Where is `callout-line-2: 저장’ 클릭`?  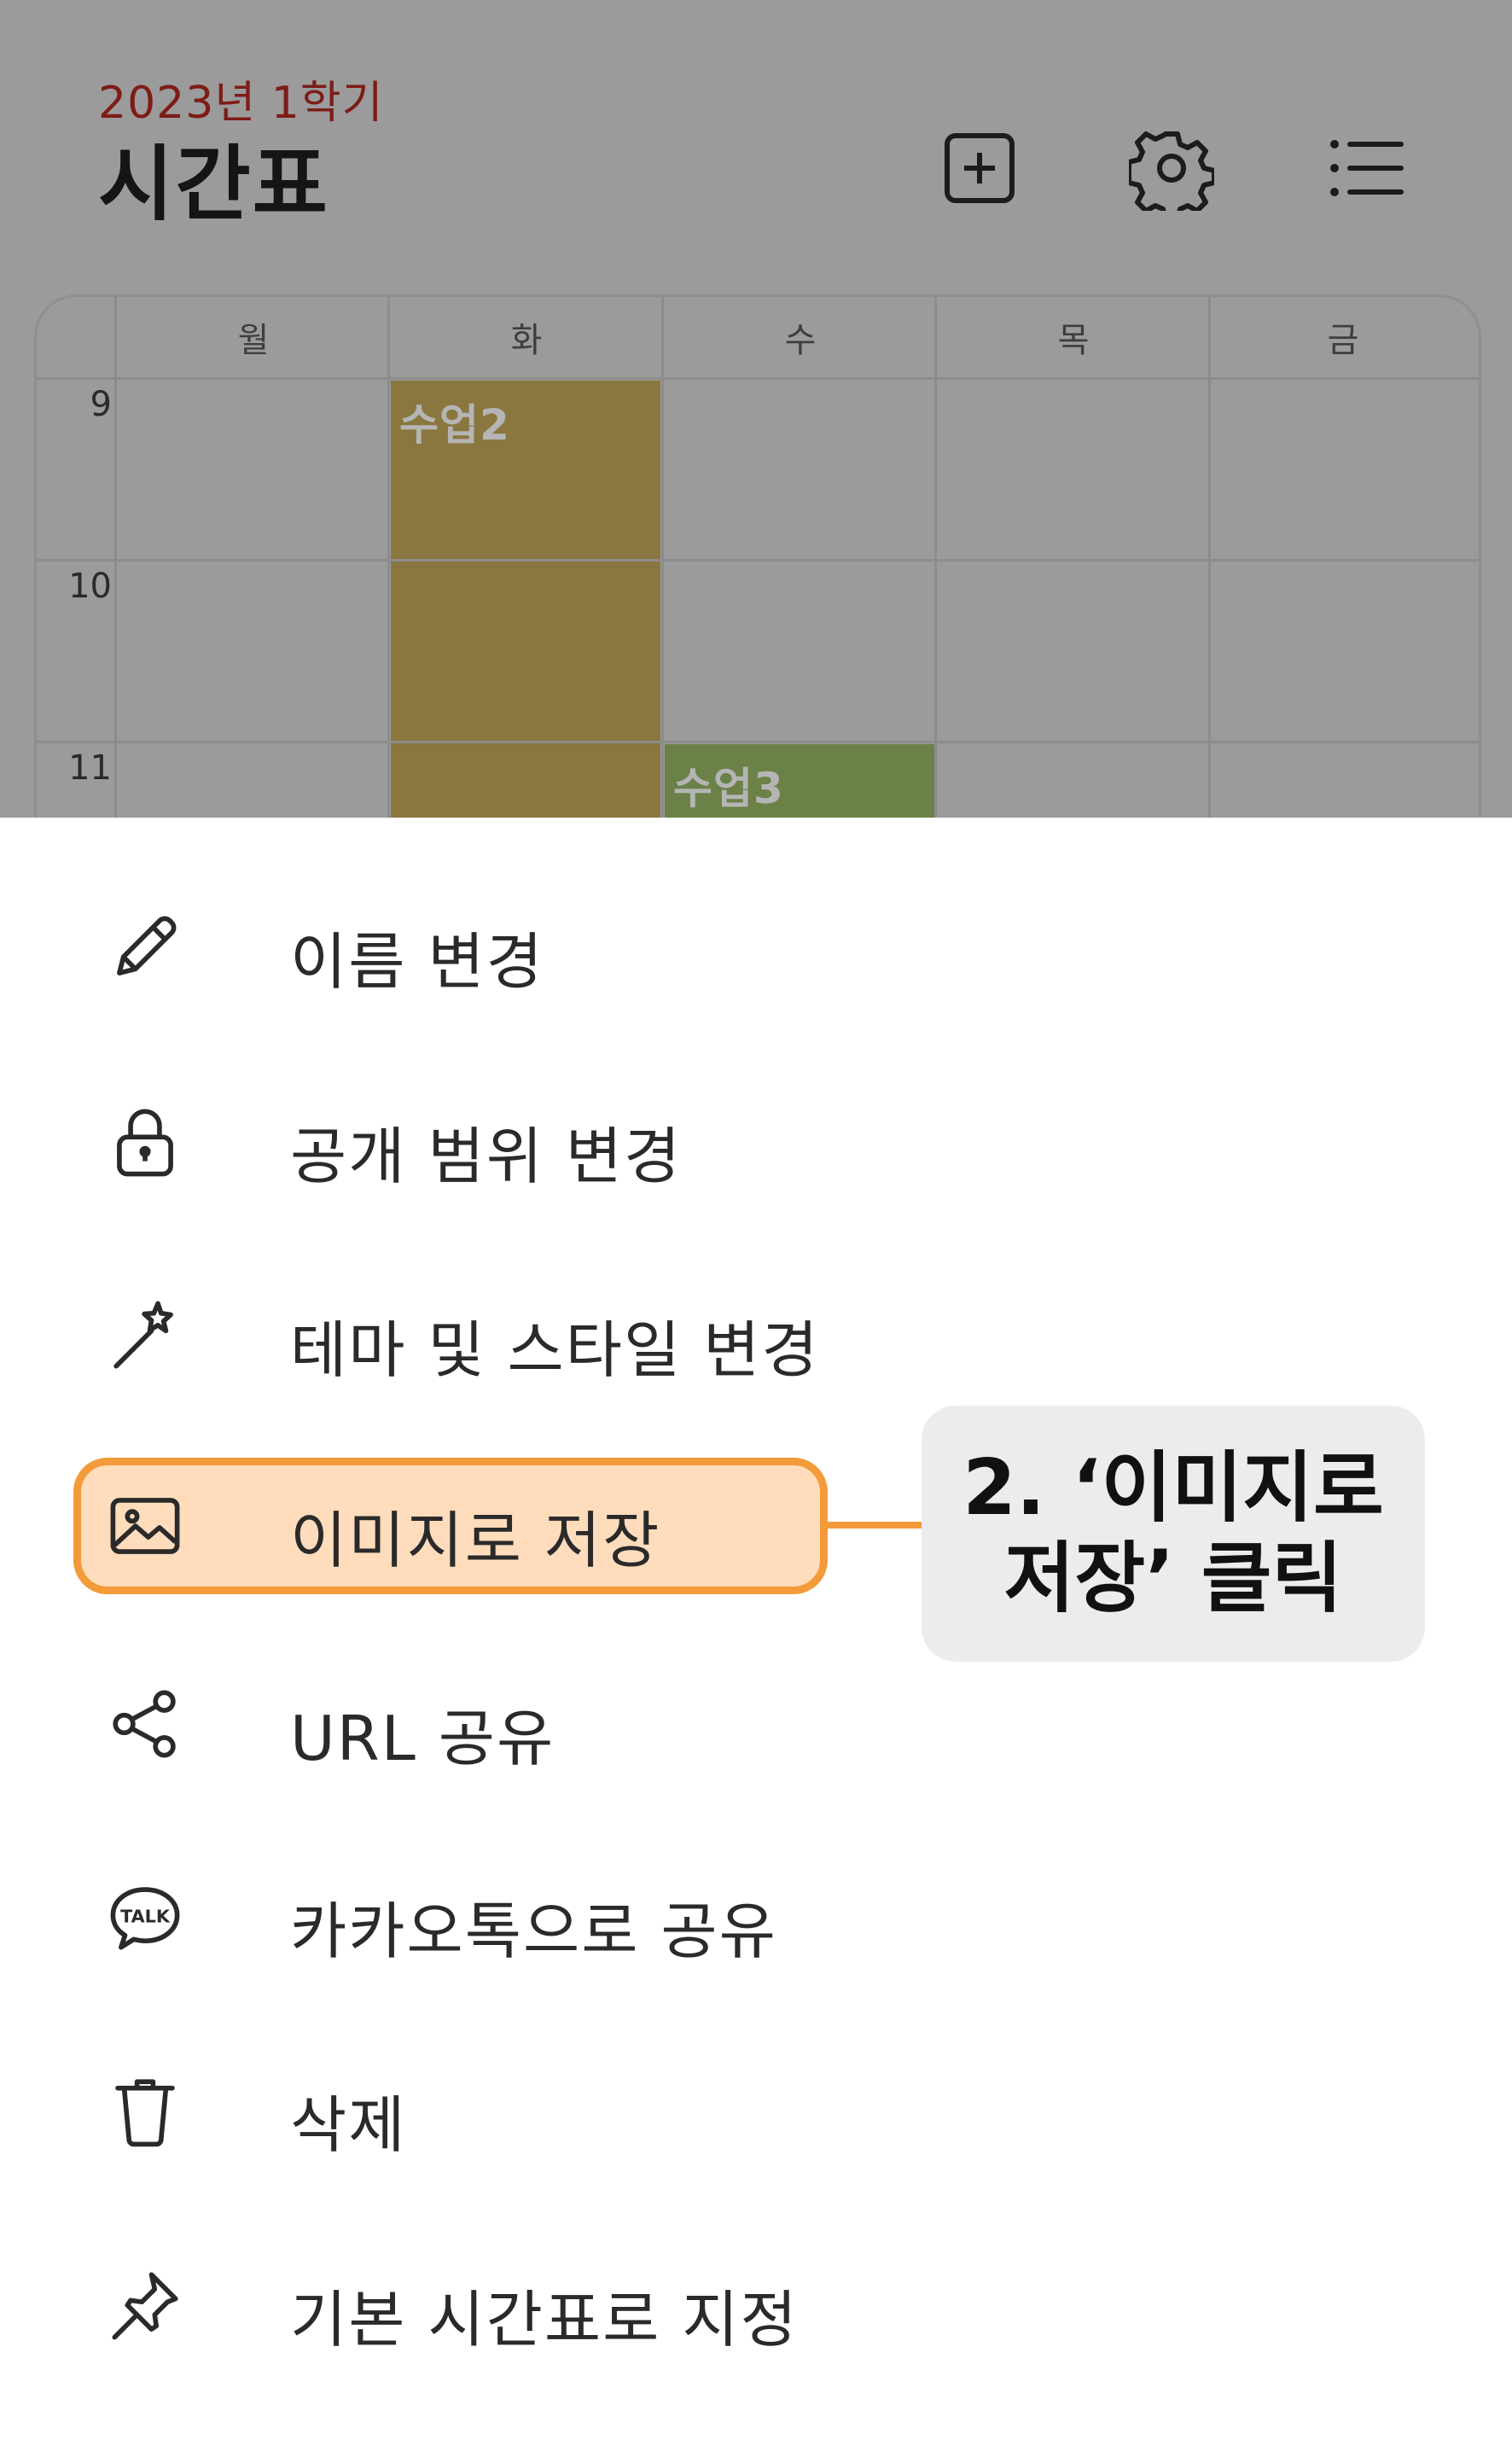 callout-line-2: 저장’ 클릭 is located at coordinates (1173, 1579).